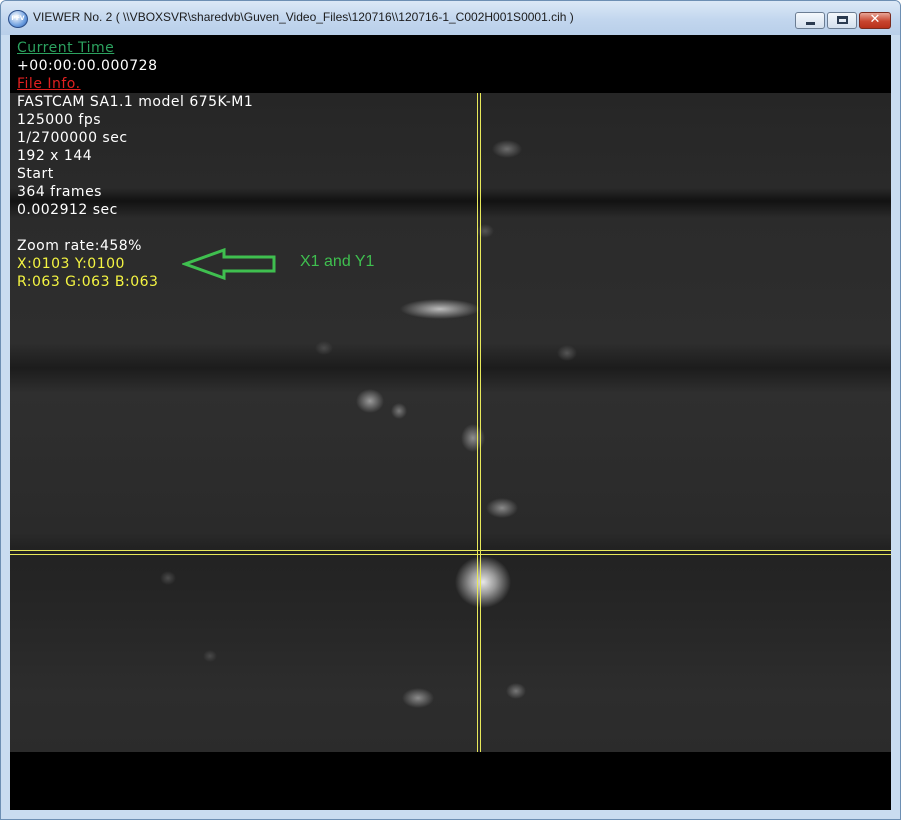 This screenshot has width=901, height=820. What do you see at coordinates (59, 120) in the screenshot?
I see `frame-rate: 125000 fps` at bounding box center [59, 120].